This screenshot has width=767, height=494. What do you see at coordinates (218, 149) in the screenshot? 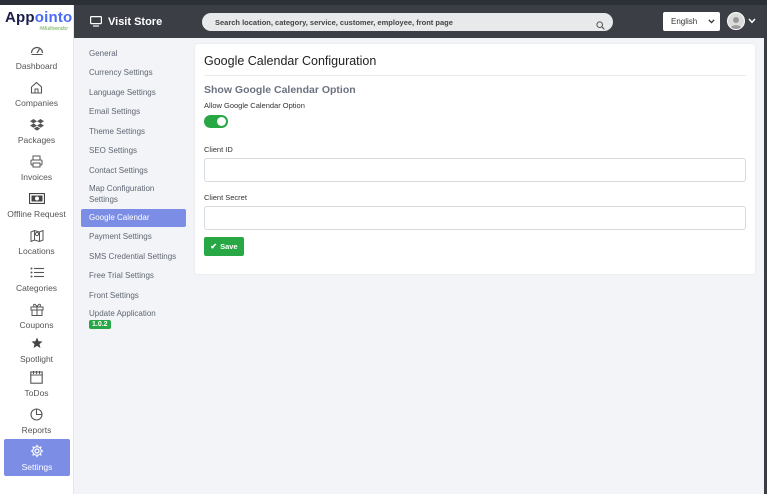
I see `client-id-label: Client ID` at bounding box center [218, 149].